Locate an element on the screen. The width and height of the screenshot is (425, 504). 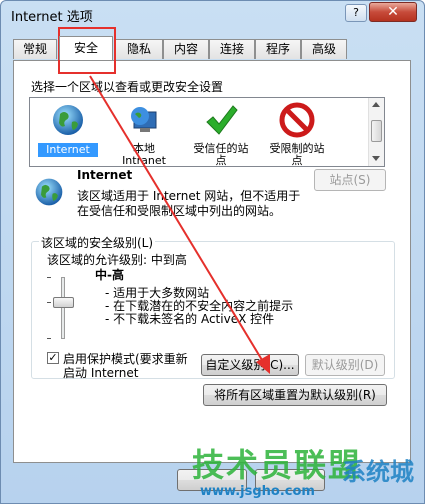
zone-internet-label: Internet is located at coordinates (68, 150).